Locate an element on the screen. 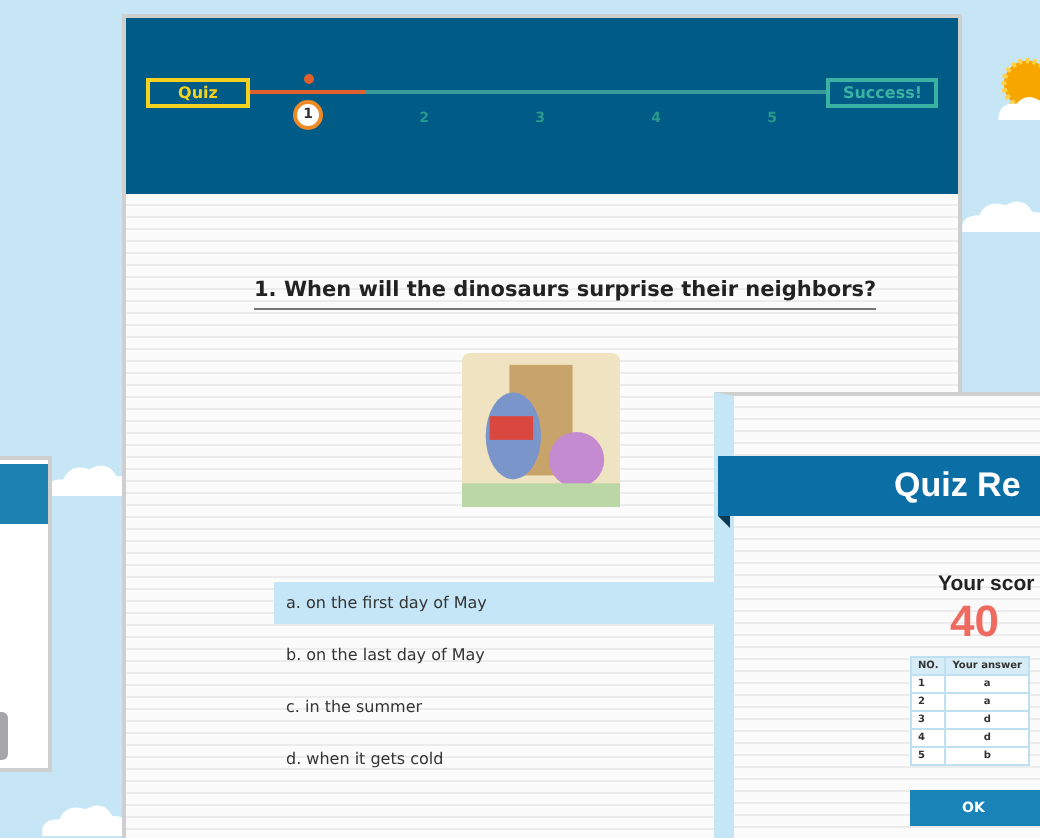 The image size is (1040, 838). score-value: 40 is located at coordinates (974, 622).